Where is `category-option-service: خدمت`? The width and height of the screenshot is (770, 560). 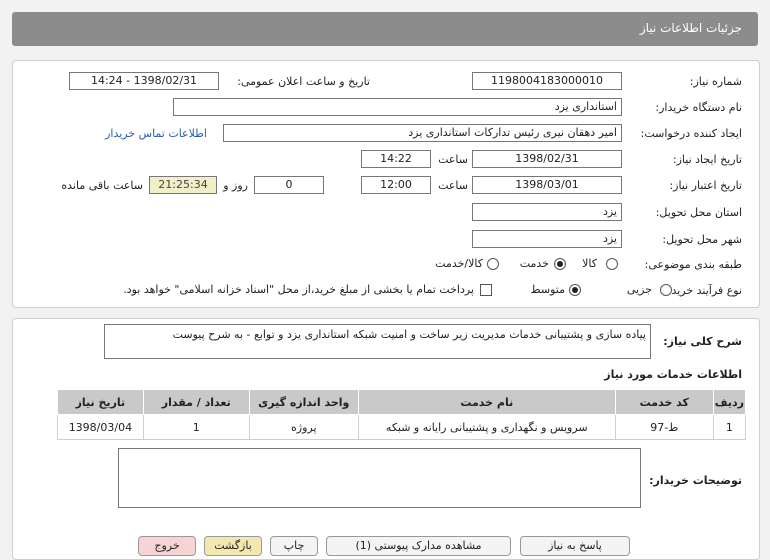
category-option-service: خدمت is located at coordinates (534, 263).